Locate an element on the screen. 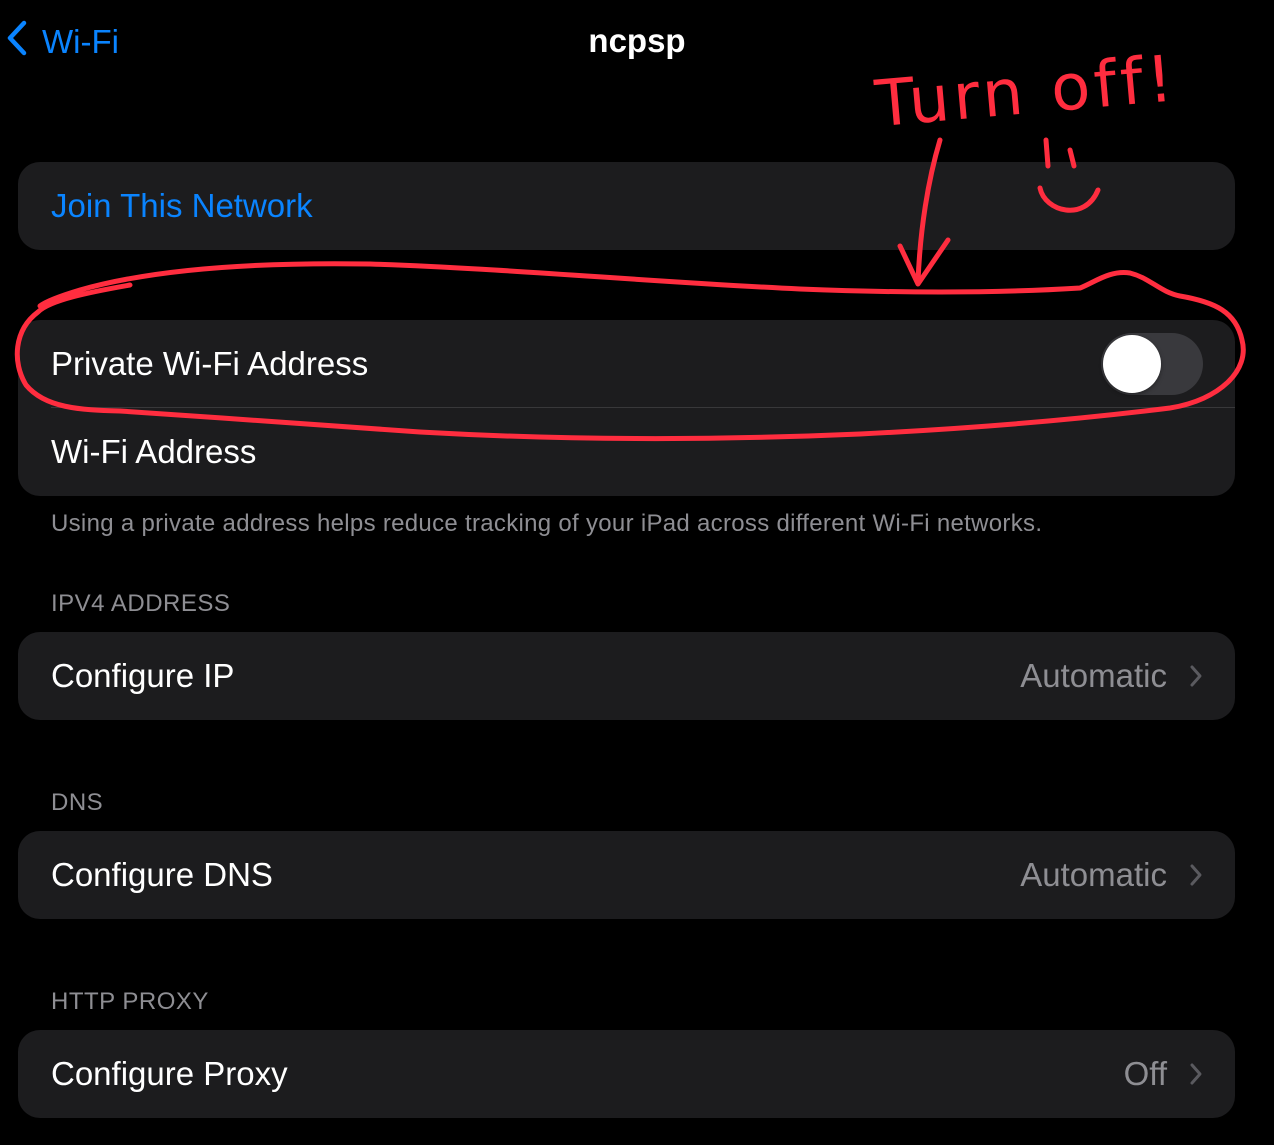  wifi-address-row: Wi-Fi Address is located at coordinates (626, 452).